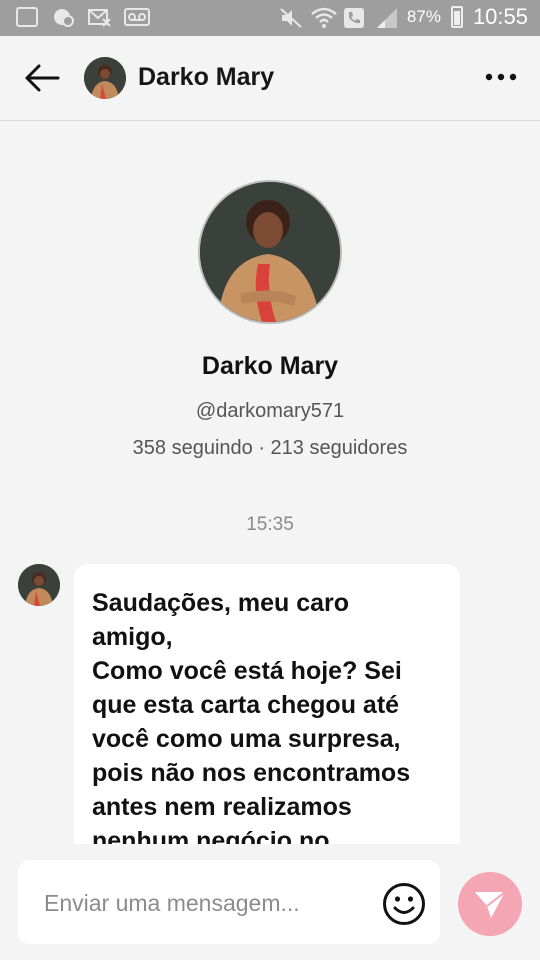  I want to click on send-icon, so click(490, 904).